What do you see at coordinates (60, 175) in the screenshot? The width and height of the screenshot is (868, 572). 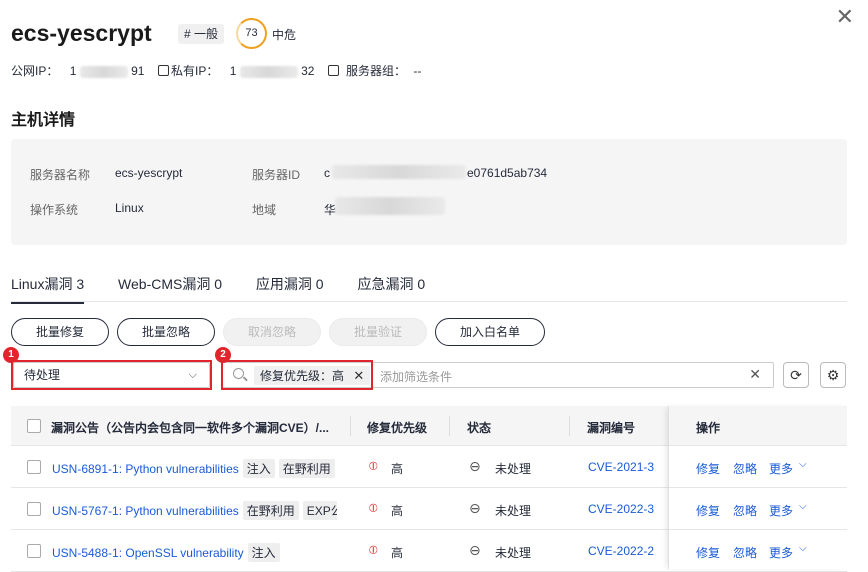 I see `server-name-label: 服务器名称` at bounding box center [60, 175].